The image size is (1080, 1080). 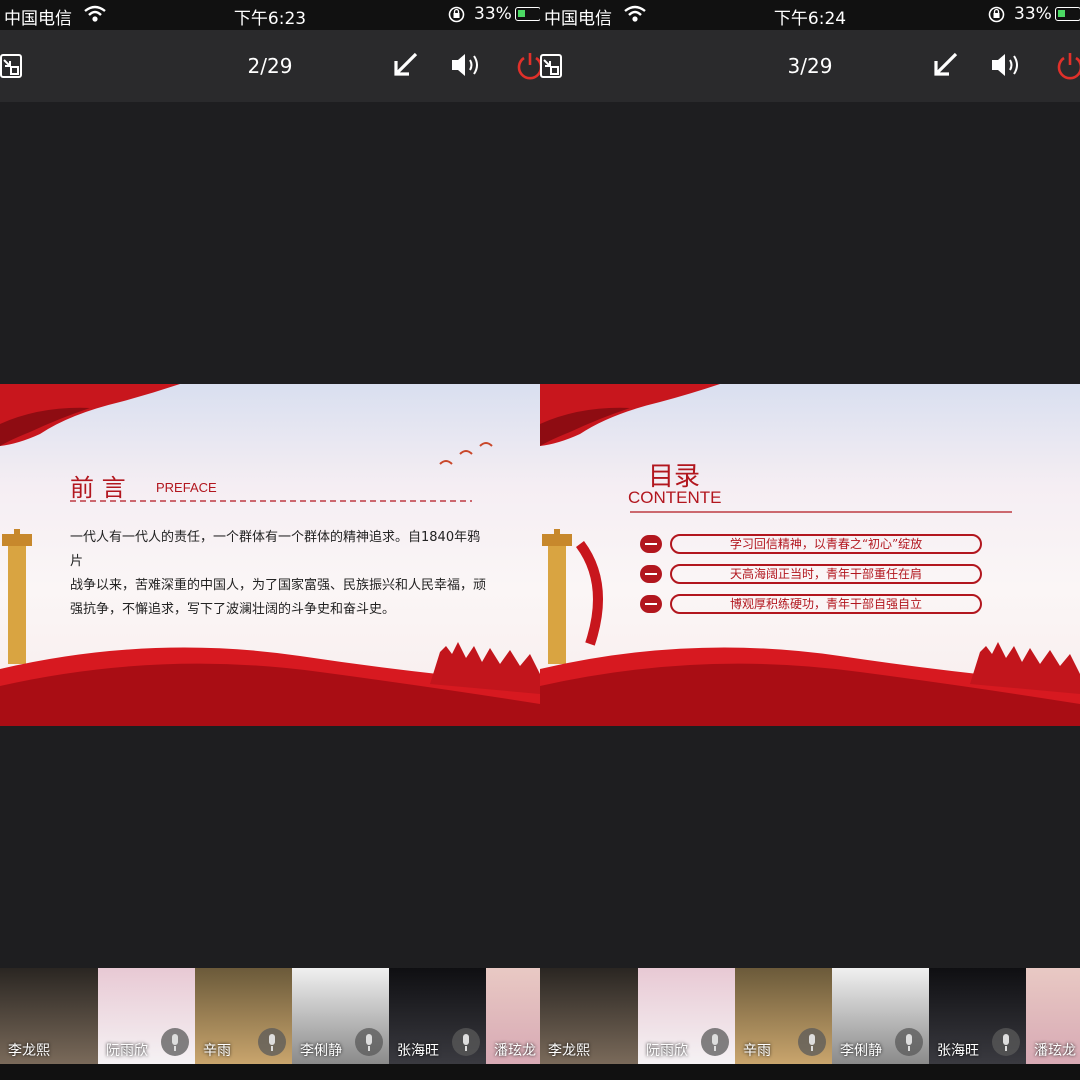 What do you see at coordinates (98, 488) in the screenshot?
I see `slide-title: 前 言` at bounding box center [98, 488].